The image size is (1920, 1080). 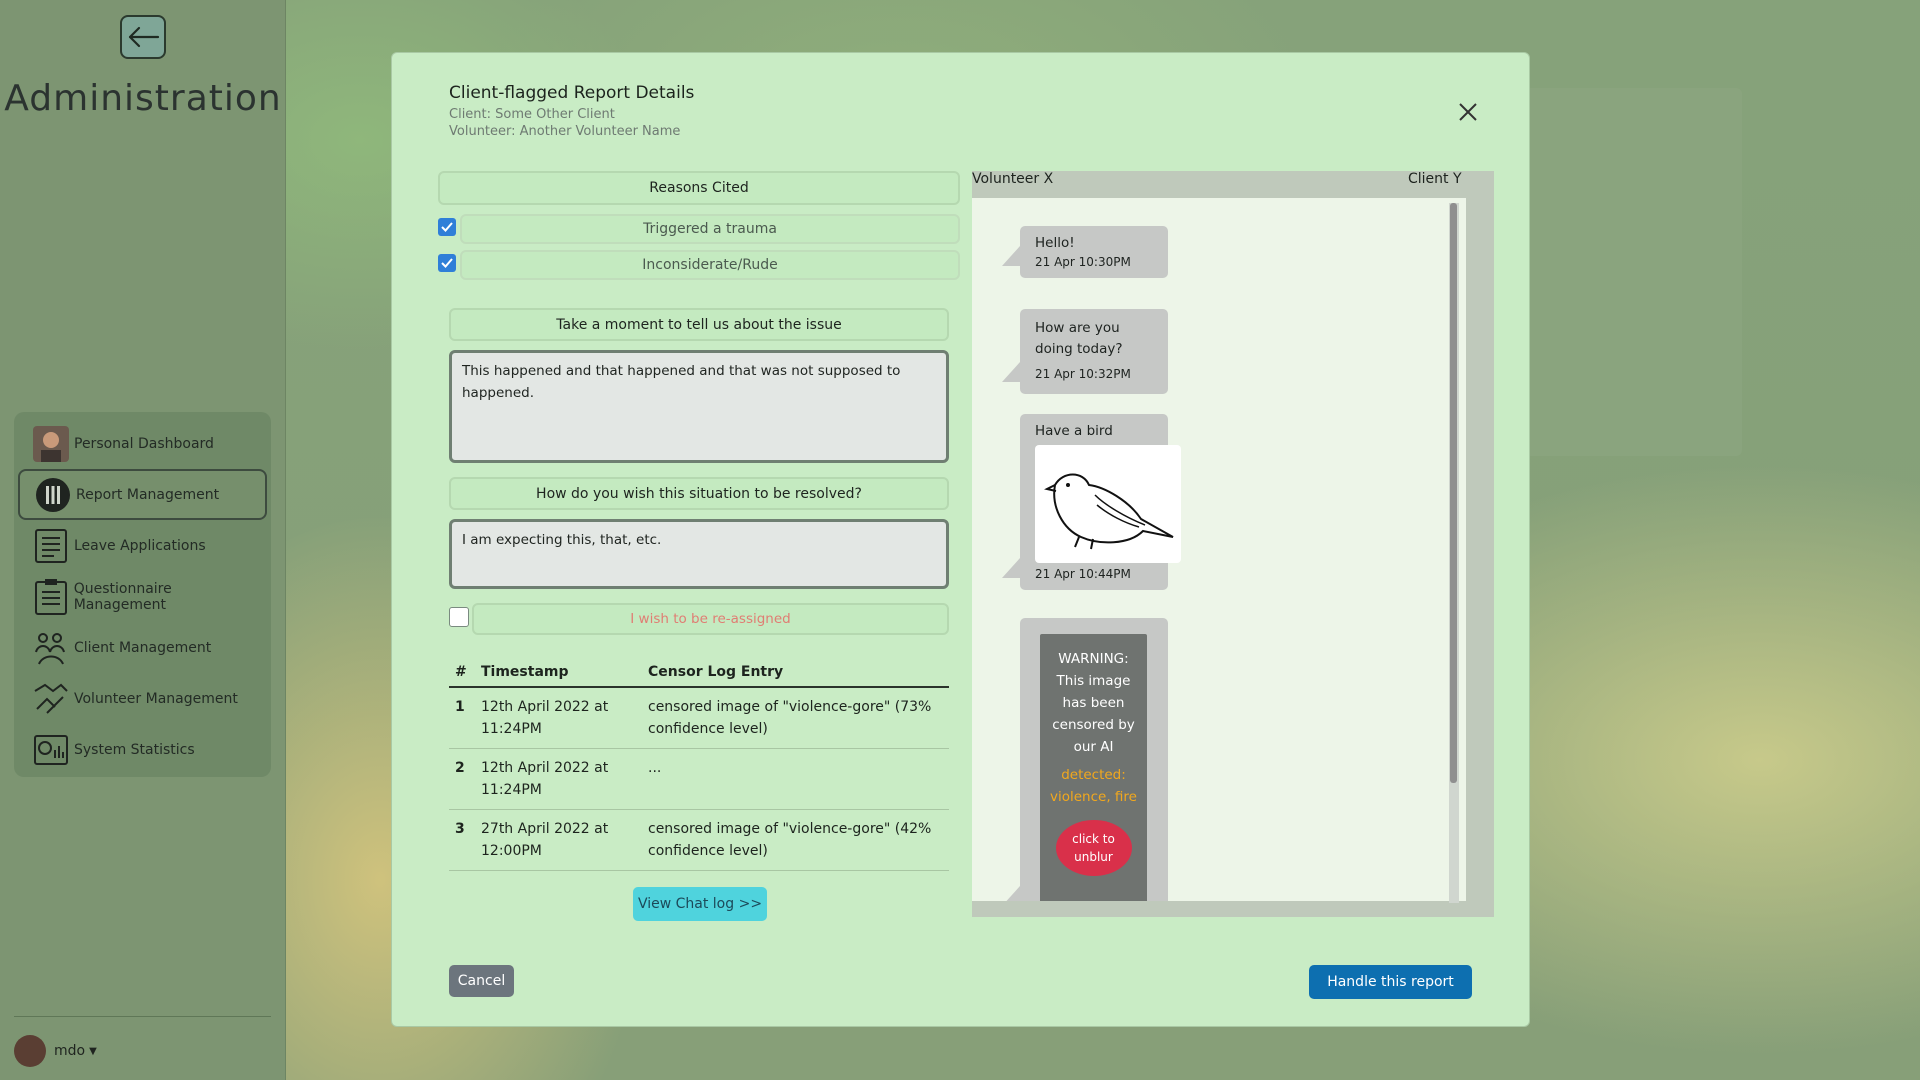 What do you see at coordinates (481, 981) in the screenshot?
I see `cancel-button: Cancel` at bounding box center [481, 981].